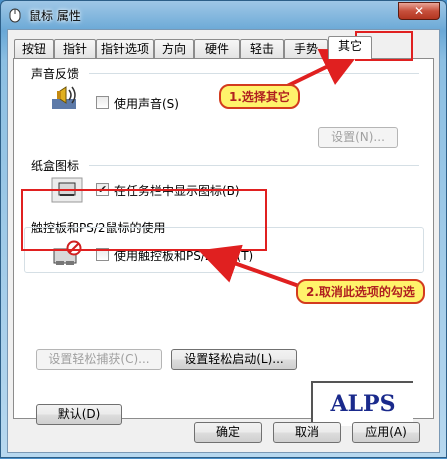 The width and height of the screenshot is (447, 459). Describe the element at coordinates (259, 96) in the screenshot. I see `callout-step-1: 1.选择其它` at that location.